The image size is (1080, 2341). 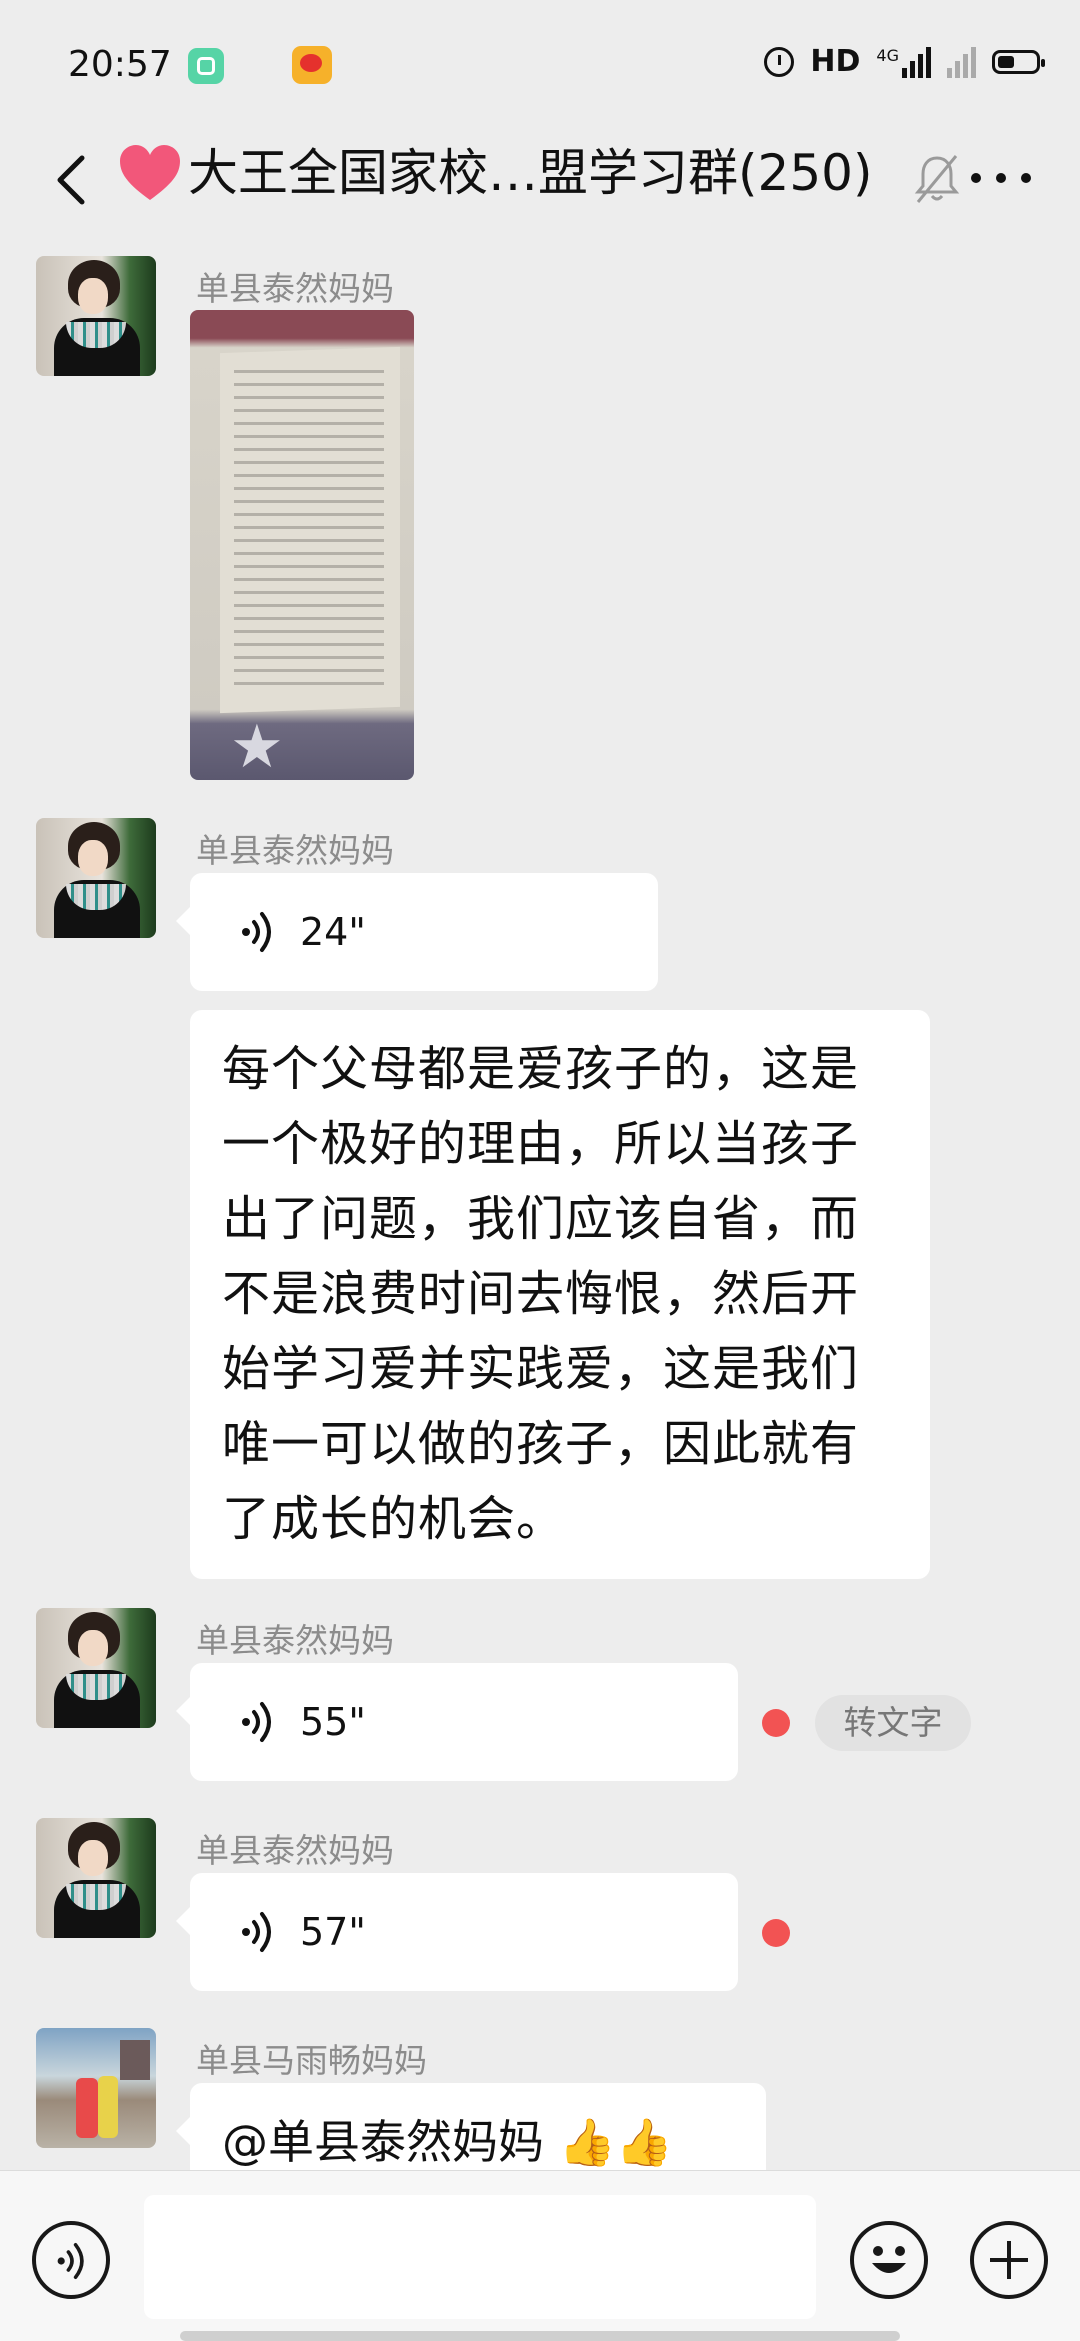 I want to click on heart-icon, so click(x=150, y=172).